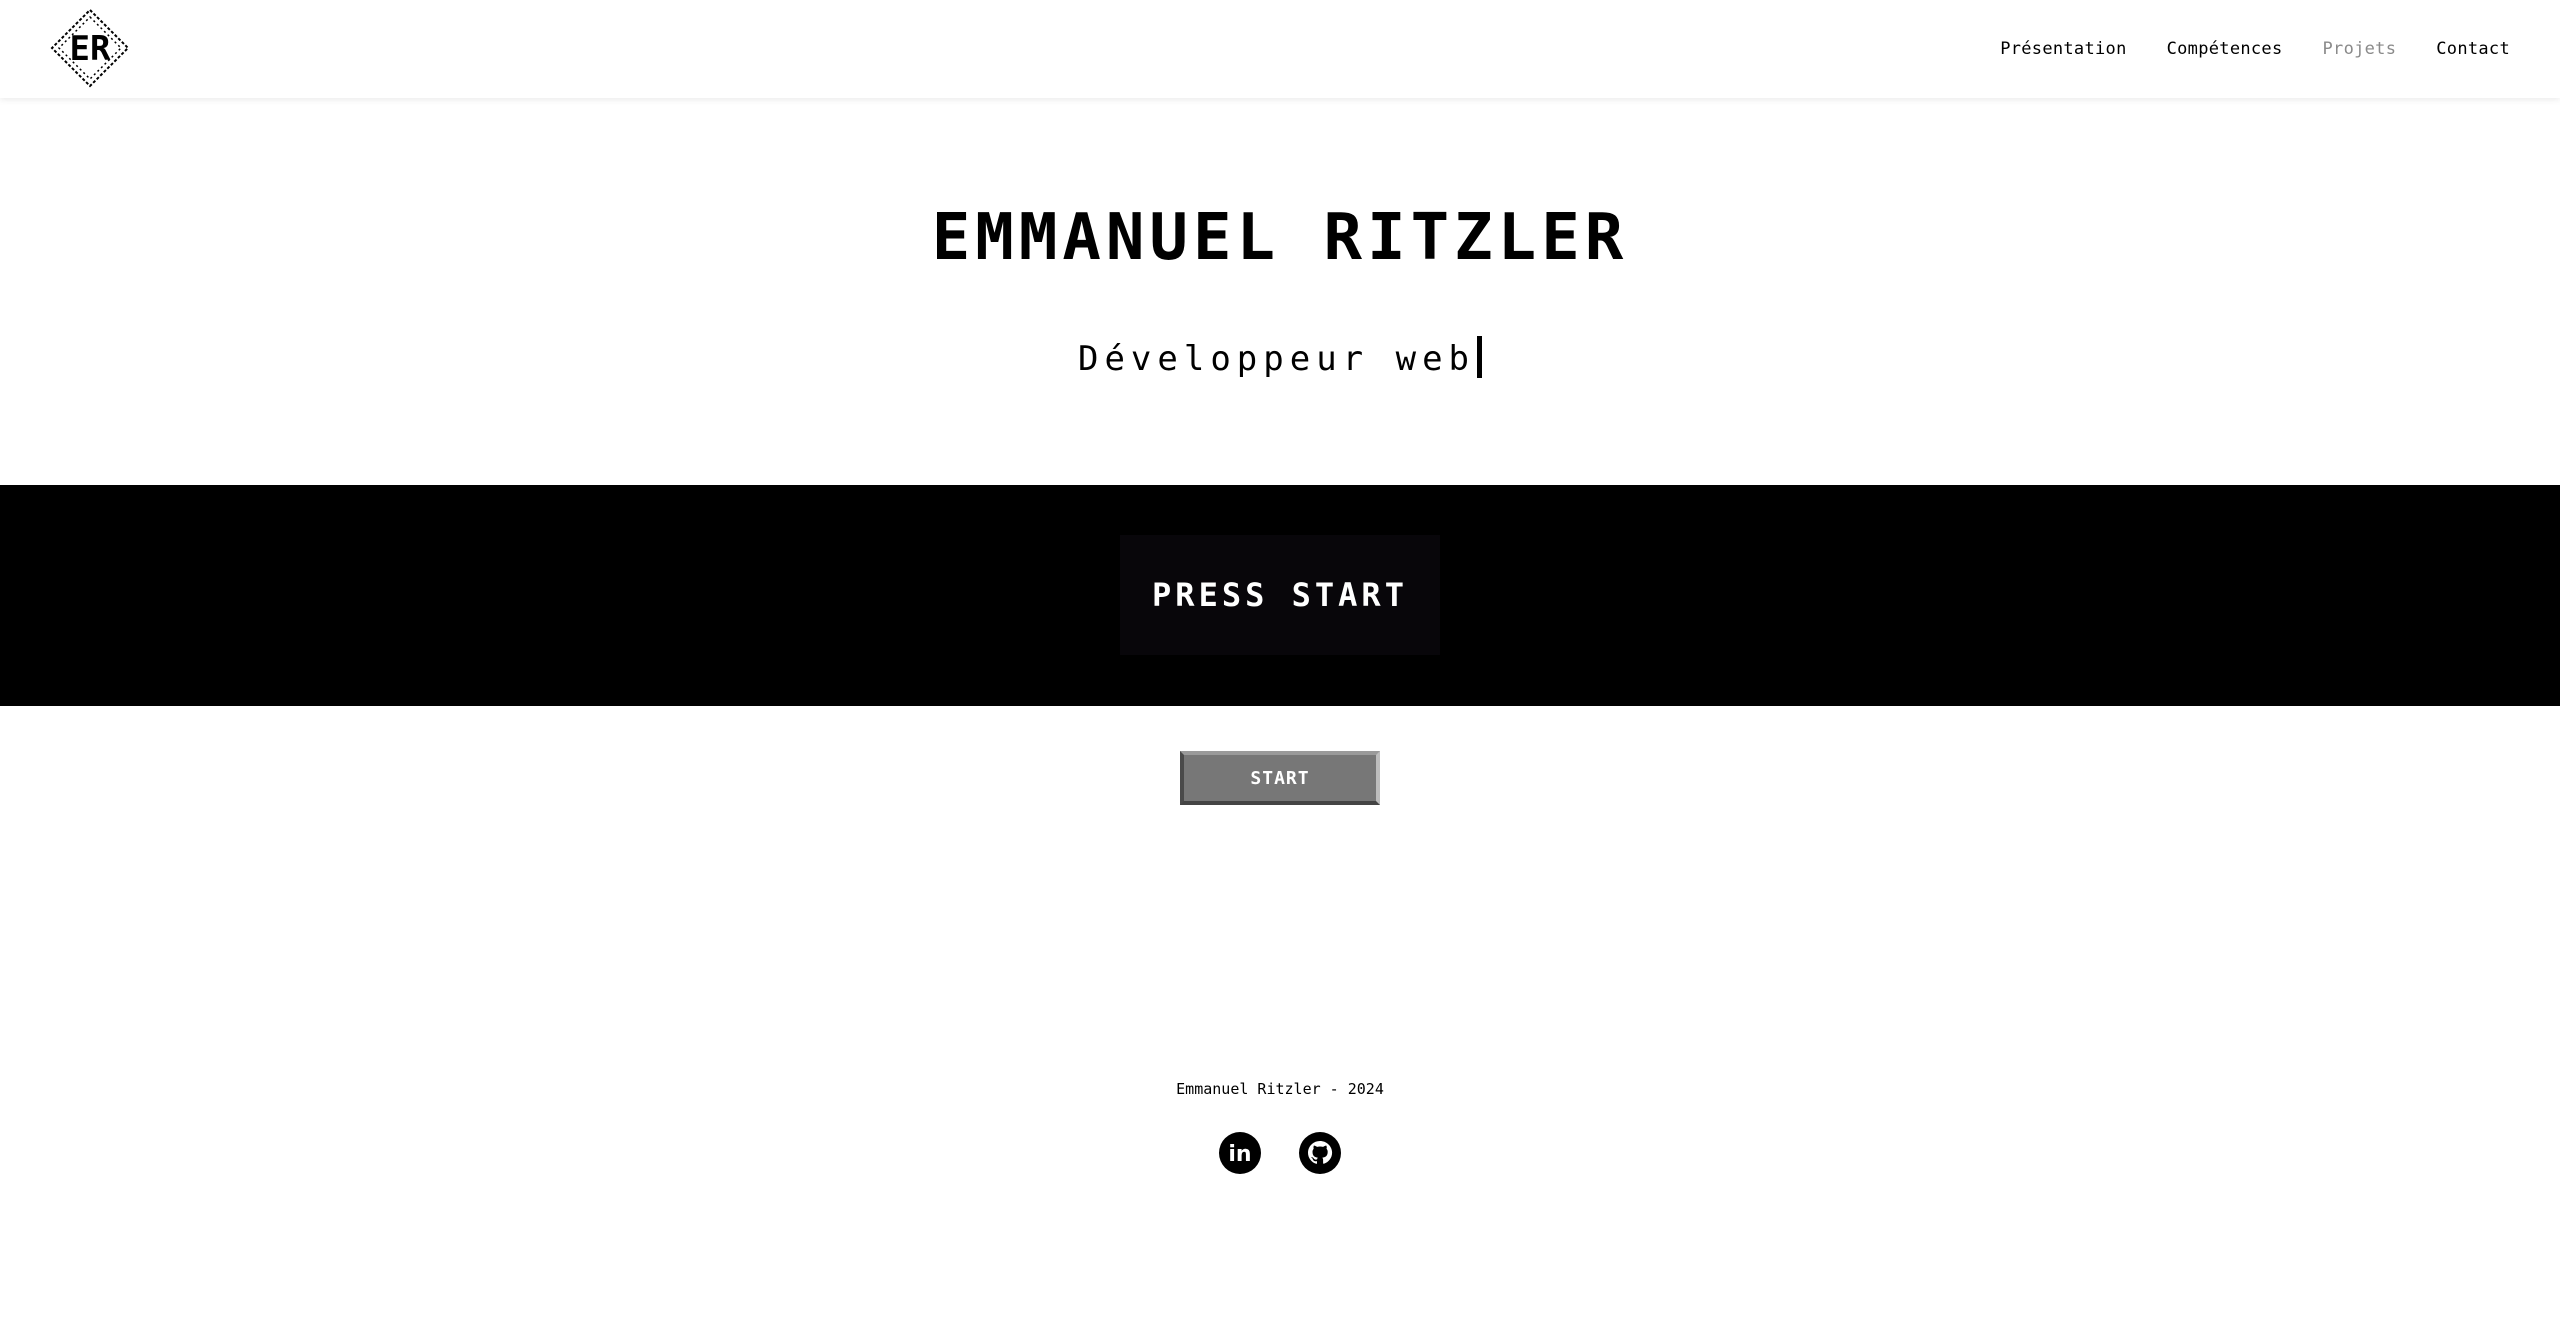  What do you see at coordinates (2225, 49) in the screenshot?
I see `nav-item-competences: Compétences` at bounding box center [2225, 49].